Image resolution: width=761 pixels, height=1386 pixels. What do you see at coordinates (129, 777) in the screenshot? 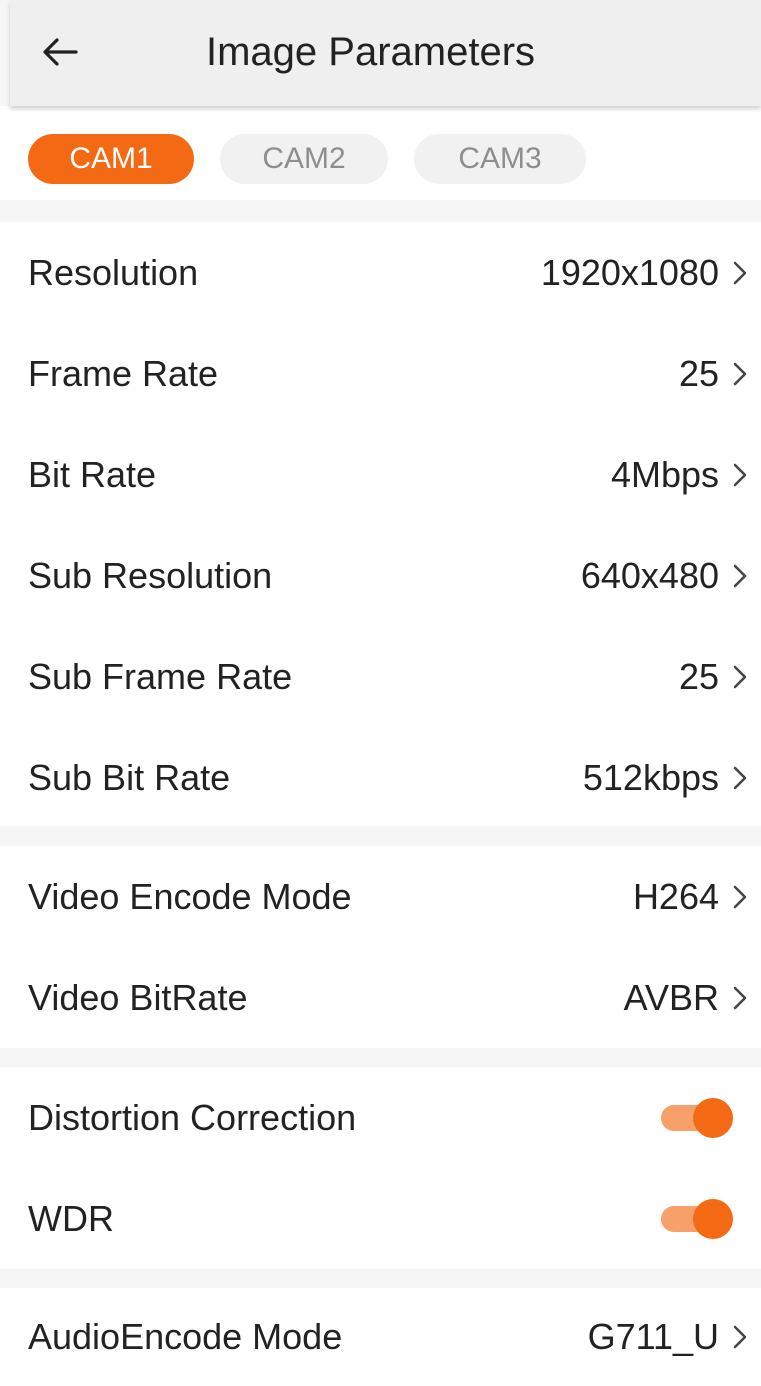
I see `row-label: Sub Bit Rate` at bounding box center [129, 777].